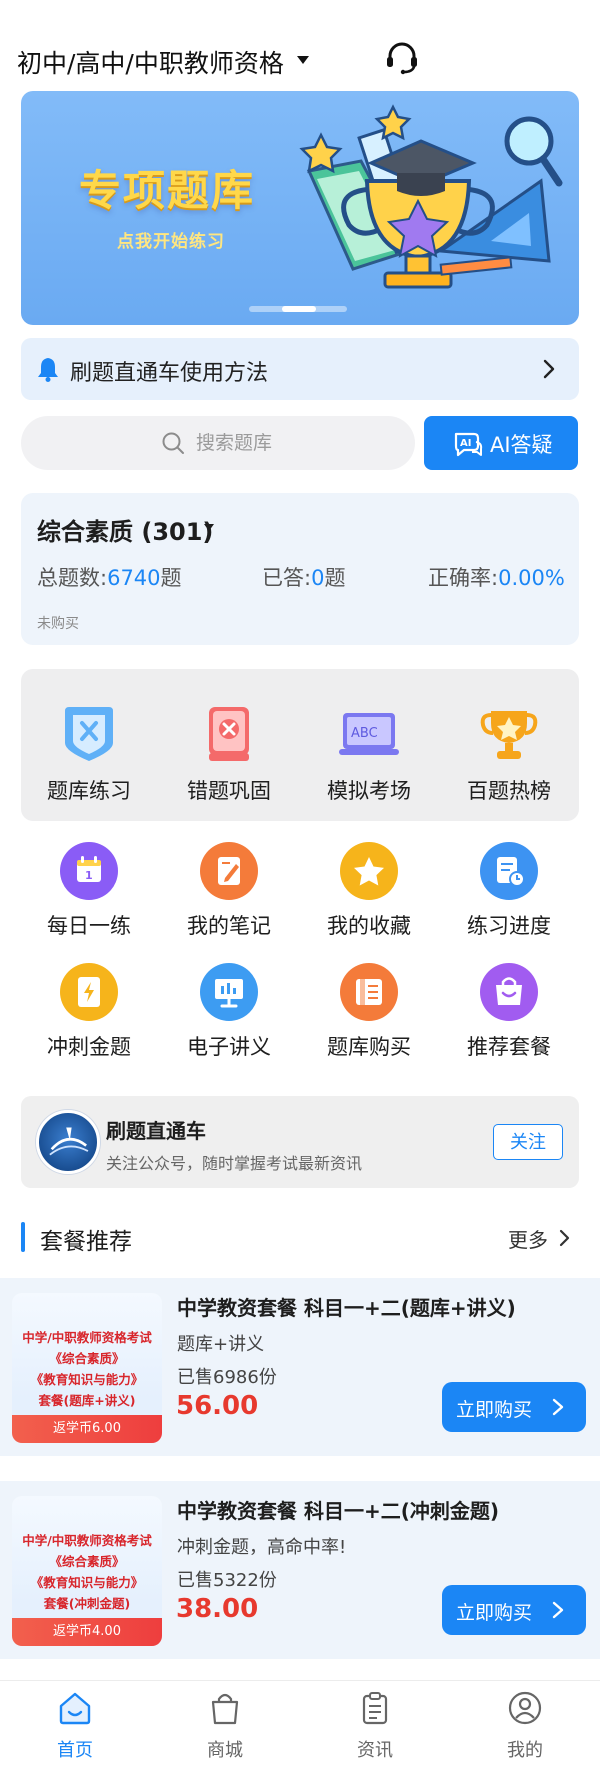 The width and height of the screenshot is (600, 1791). I want to click on answered-stat: 已答:0题, so click(303, 577).